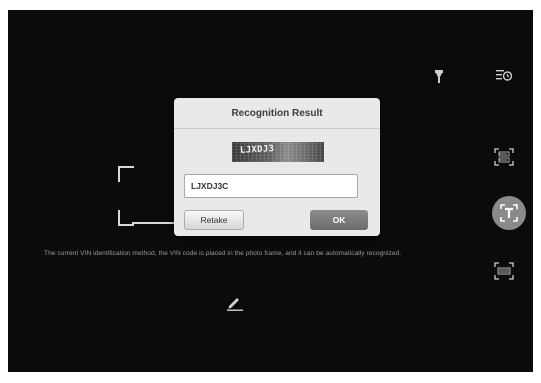 This screenshot has height=383, width=541. Describe the element at coordinates (504, 159) in the screenshot. I see `scan-vin-icon` at that location.